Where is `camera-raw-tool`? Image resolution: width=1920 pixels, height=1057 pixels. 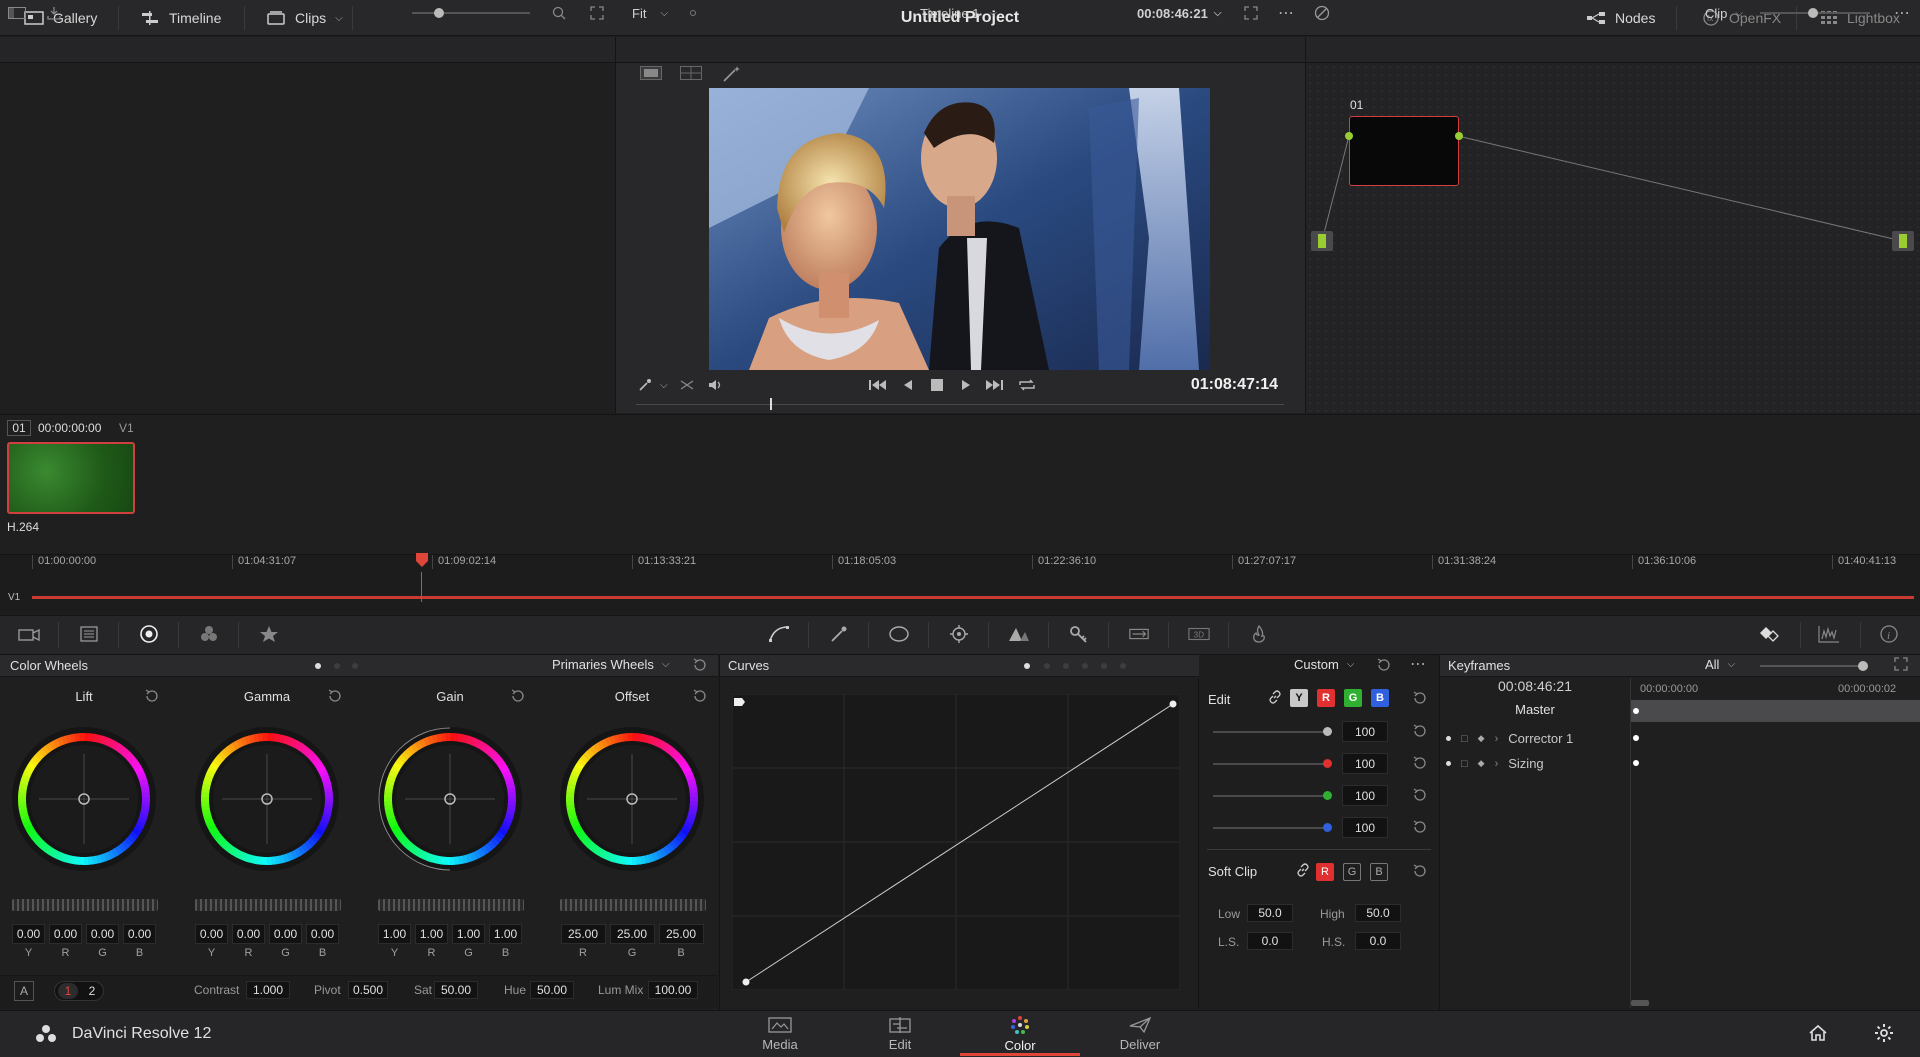 camera-raw-tool is located at coordinates (29, 634).